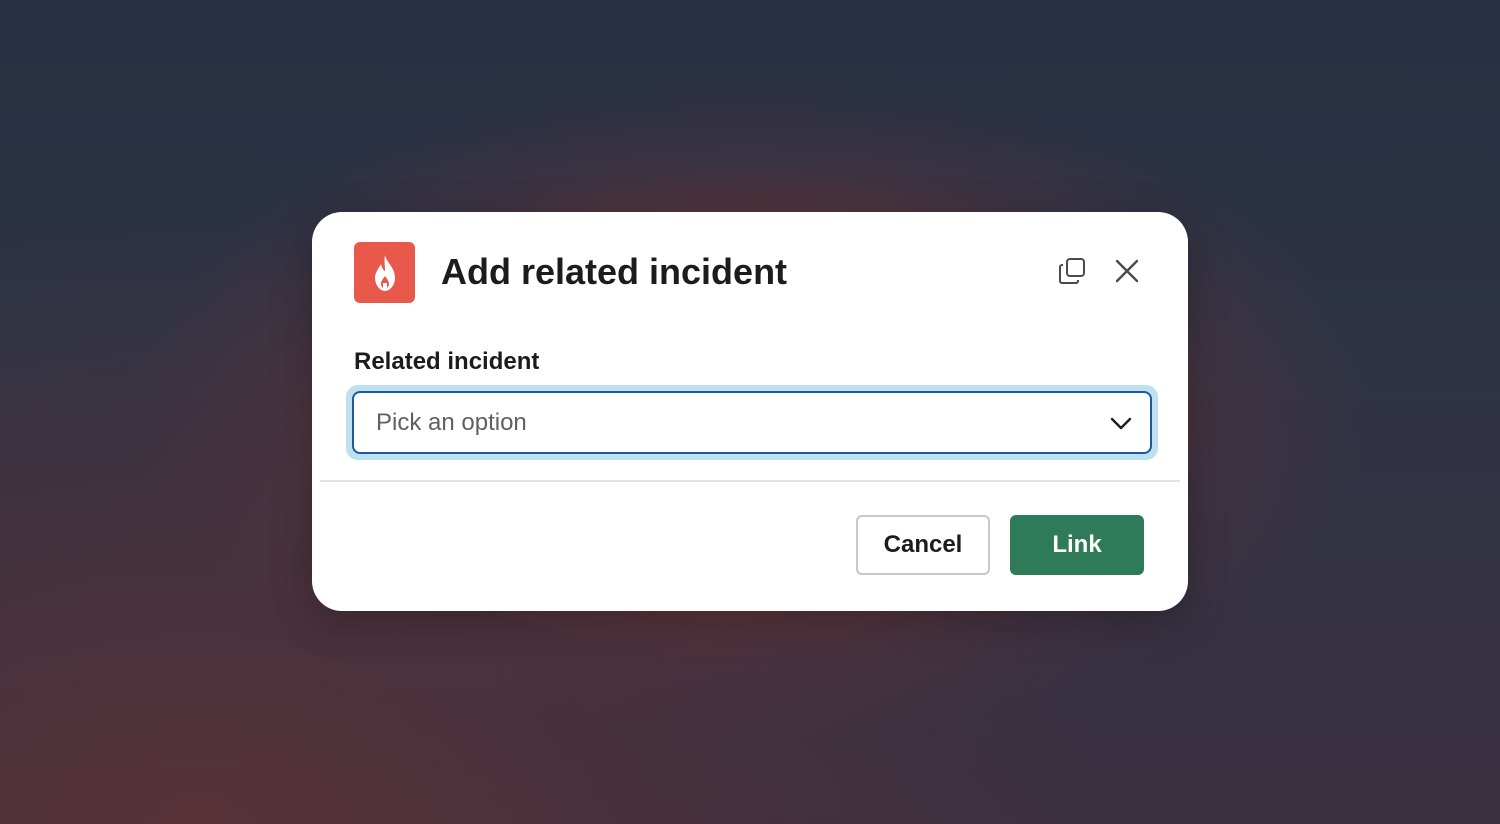 The image size is (1500, 824). I want to click on copy-icon, so click(1072, 273).